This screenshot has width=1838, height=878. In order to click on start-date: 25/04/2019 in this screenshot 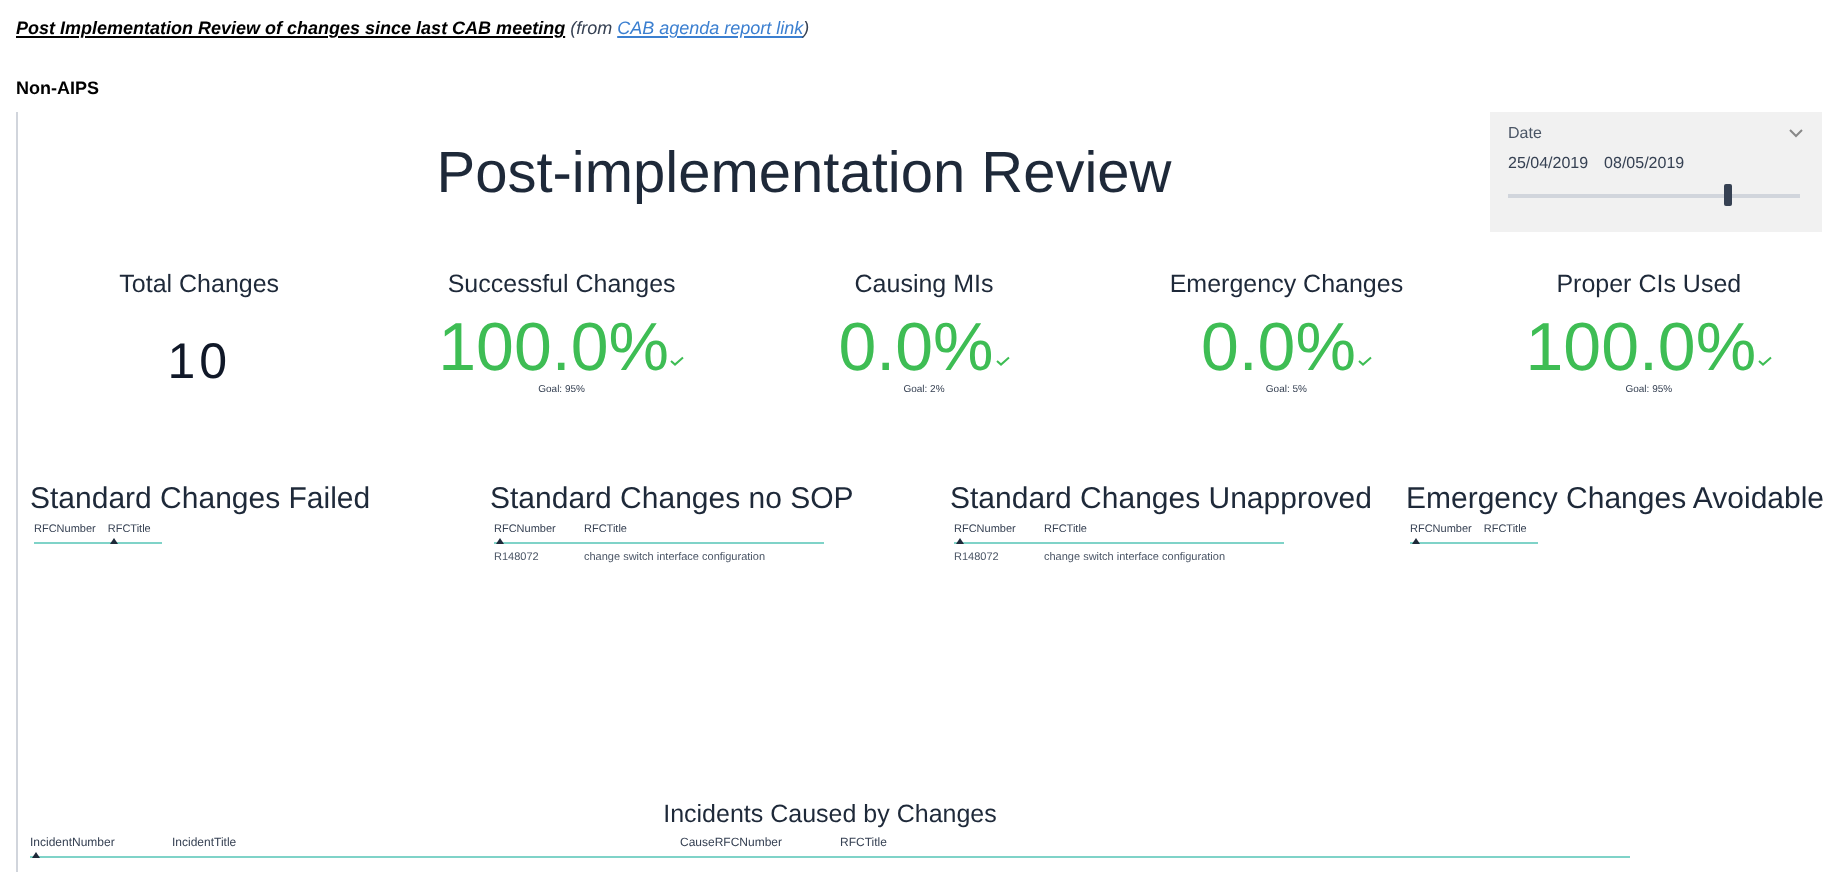, I will do `click(1548, 163)`.